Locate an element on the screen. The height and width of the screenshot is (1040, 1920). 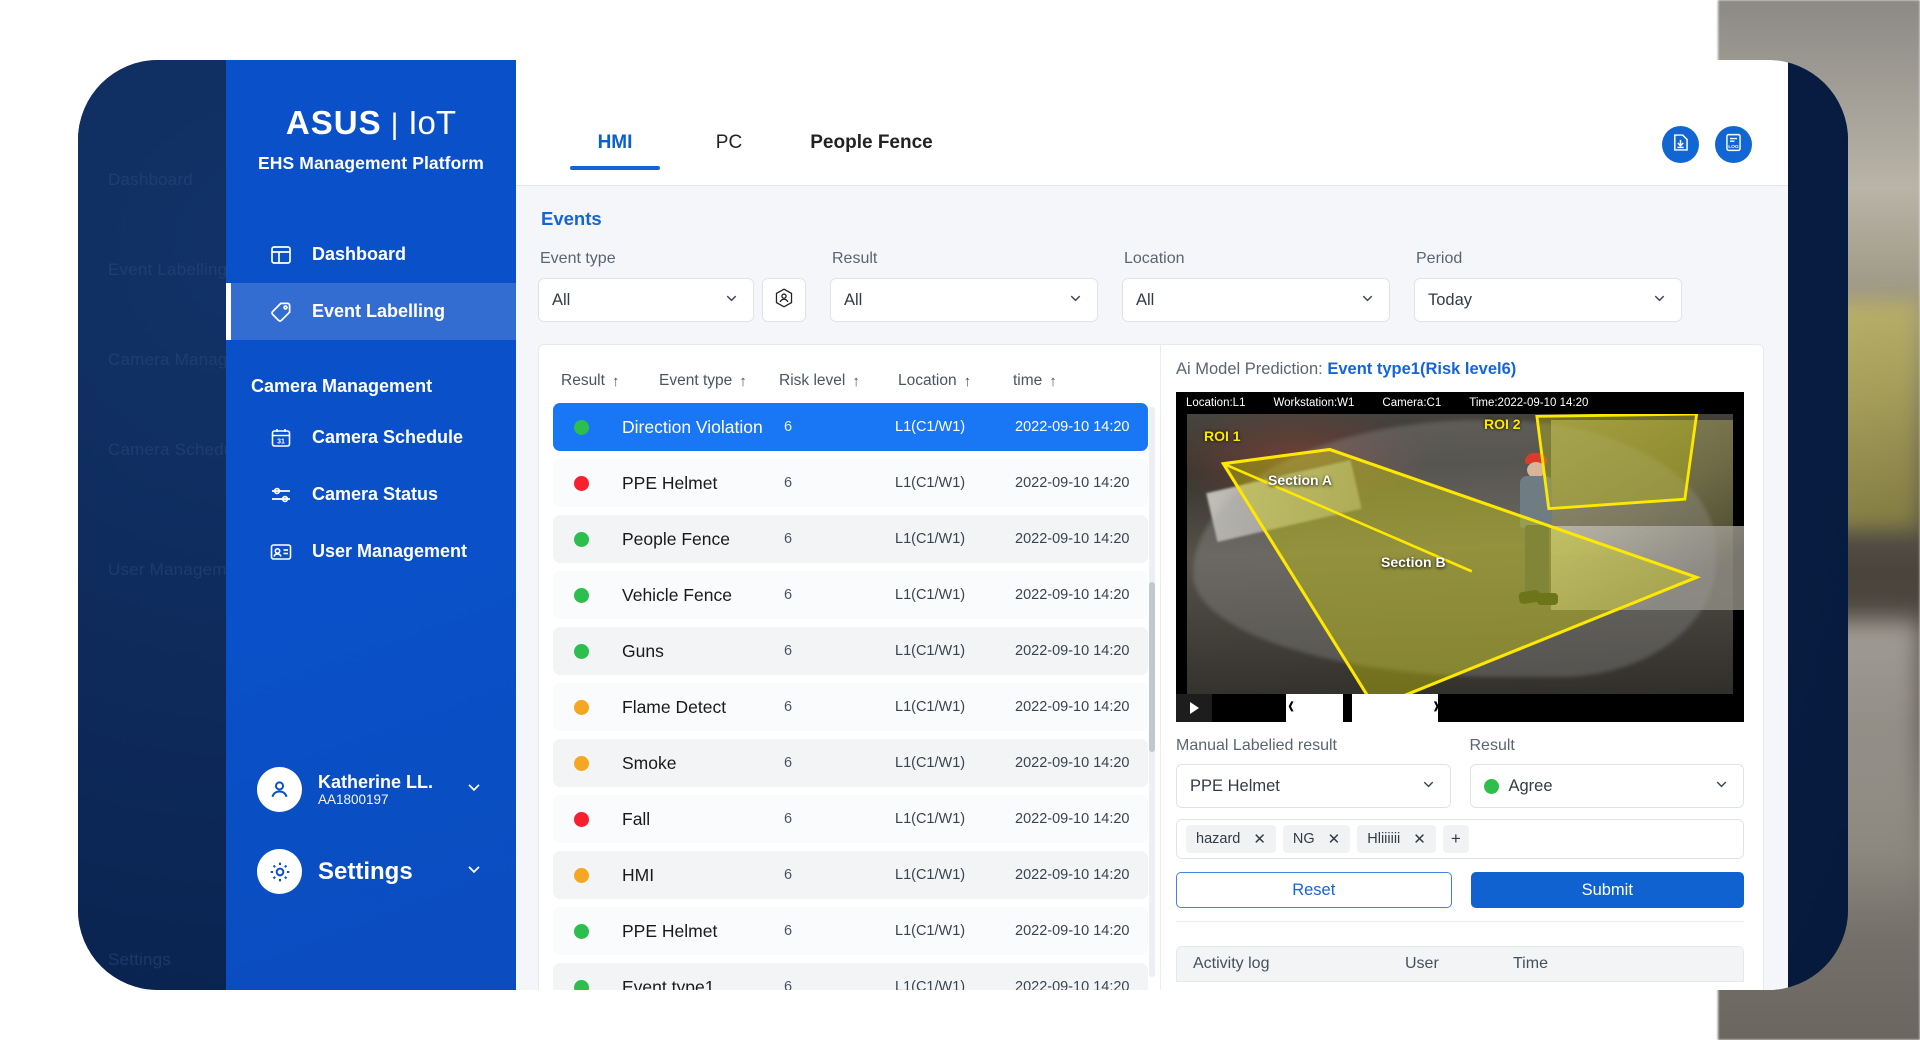
event-type-select: All is located at coordinates (646, 300).